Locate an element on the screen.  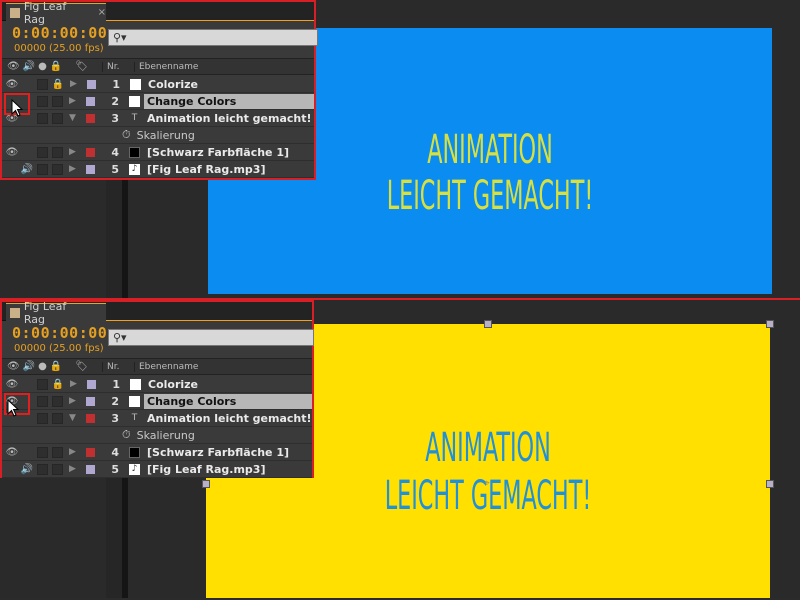
layer-number: 1 is located at coordinates (116, 84).